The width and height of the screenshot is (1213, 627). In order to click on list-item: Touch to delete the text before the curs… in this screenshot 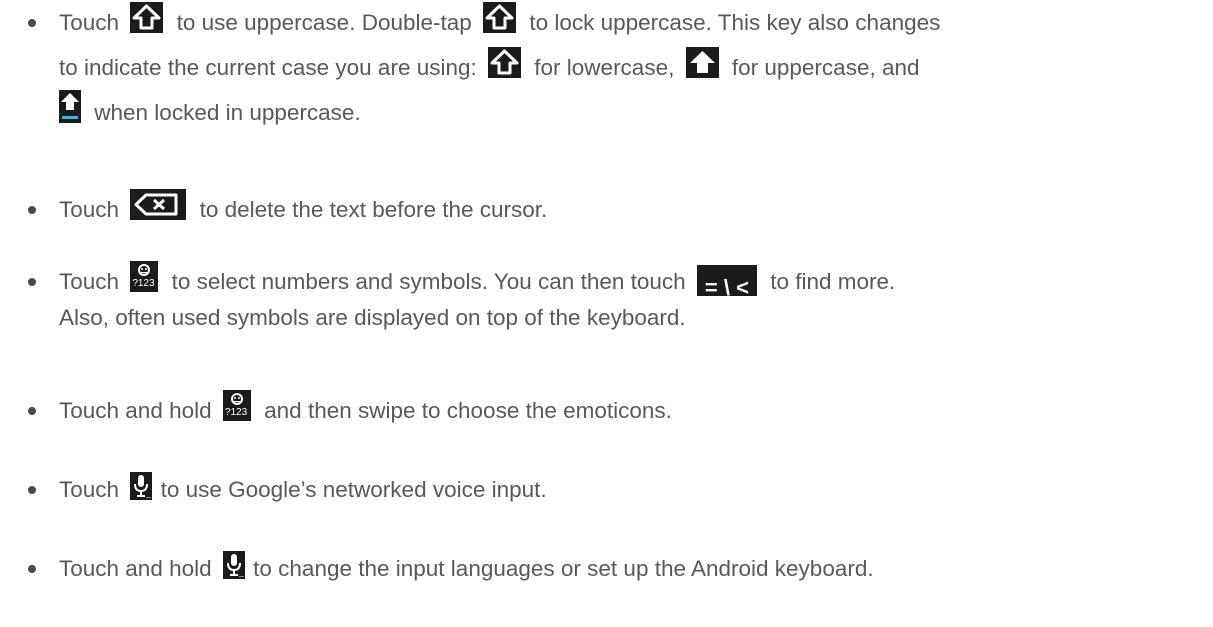, I will do `click(618, 209)`.